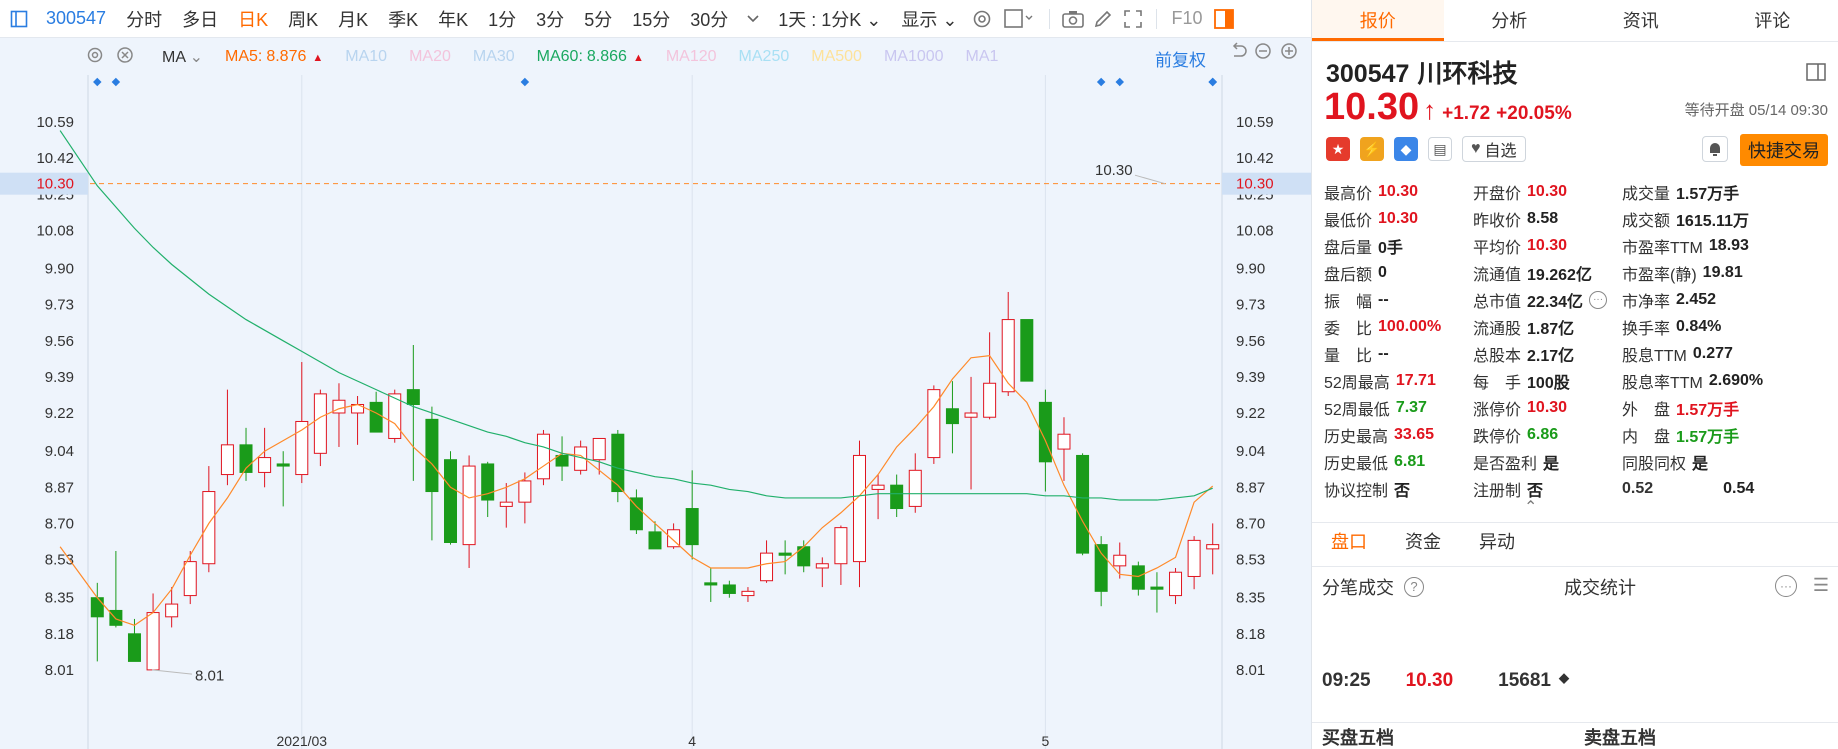 The width and height of the screenshot is (1838, 749). What do you see at coordinates (680, 57) in the screenshot?
I see `ma-item: MA120` at bounding box center [680, 57].